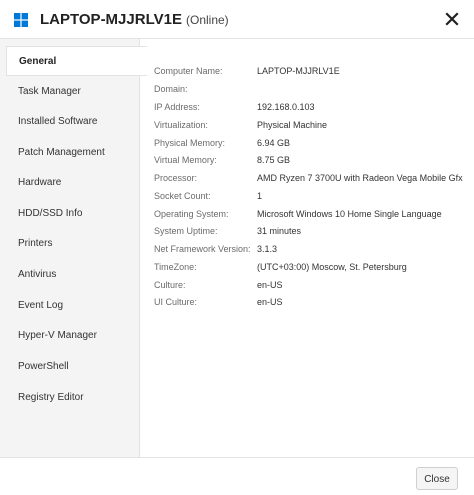 This screenshot has height=495, width=474. Describe the element at coordinates (307, 285) in the screenshot. I see `info-row-culture: Culture: en-US` at that location.